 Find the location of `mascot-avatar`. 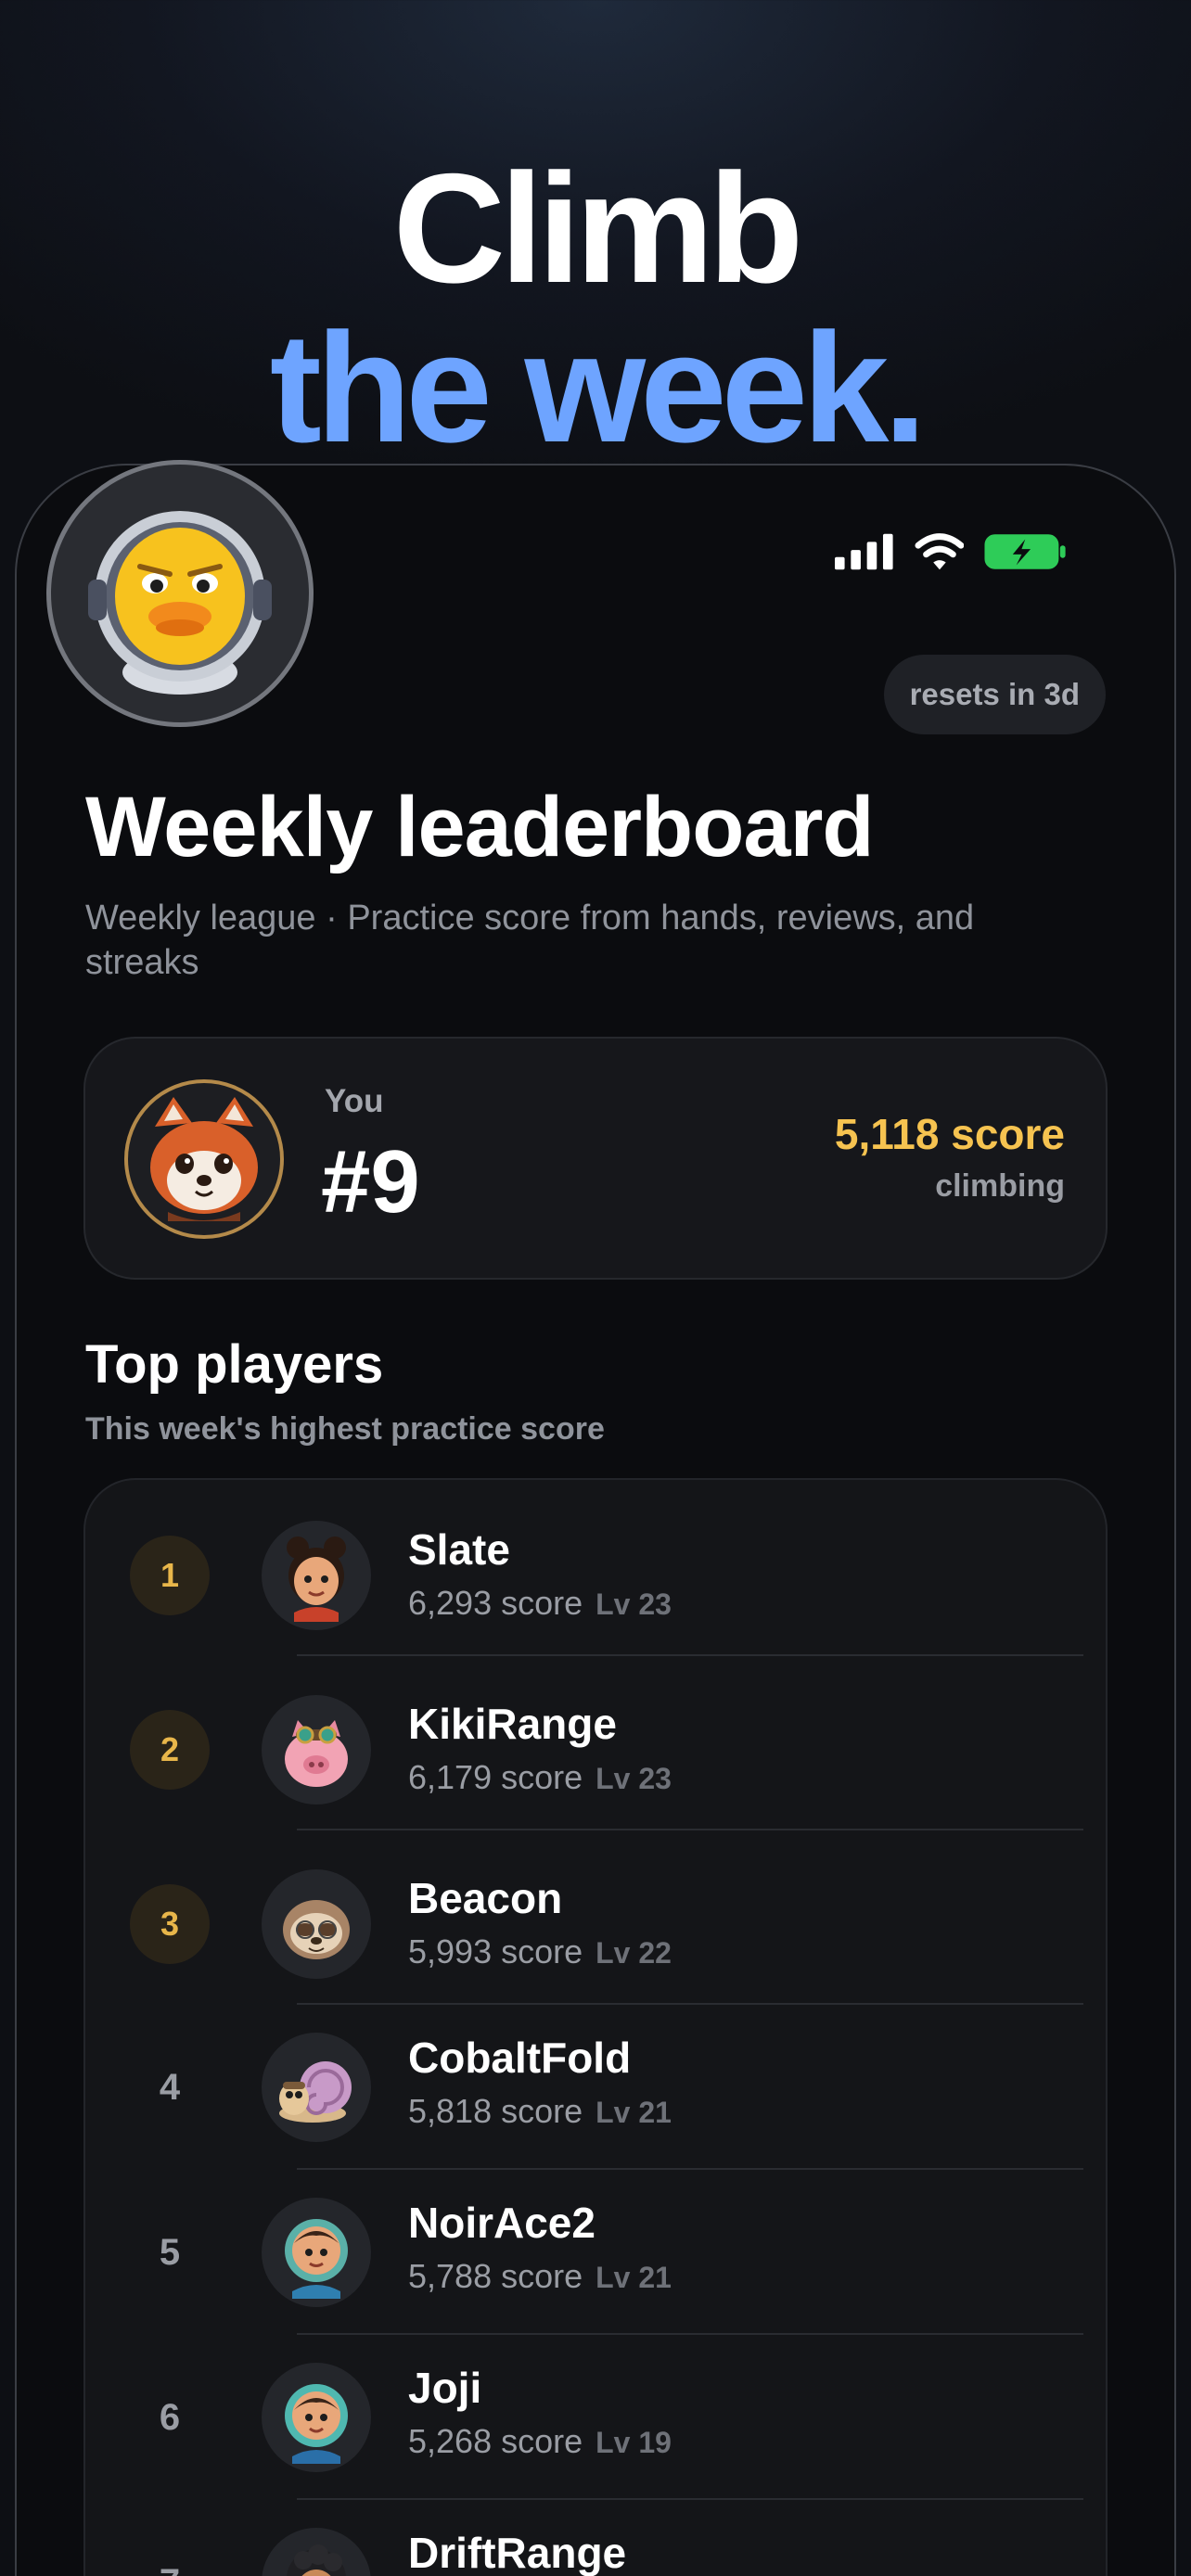

mascot-avatar is located at coordinates (180, 593).